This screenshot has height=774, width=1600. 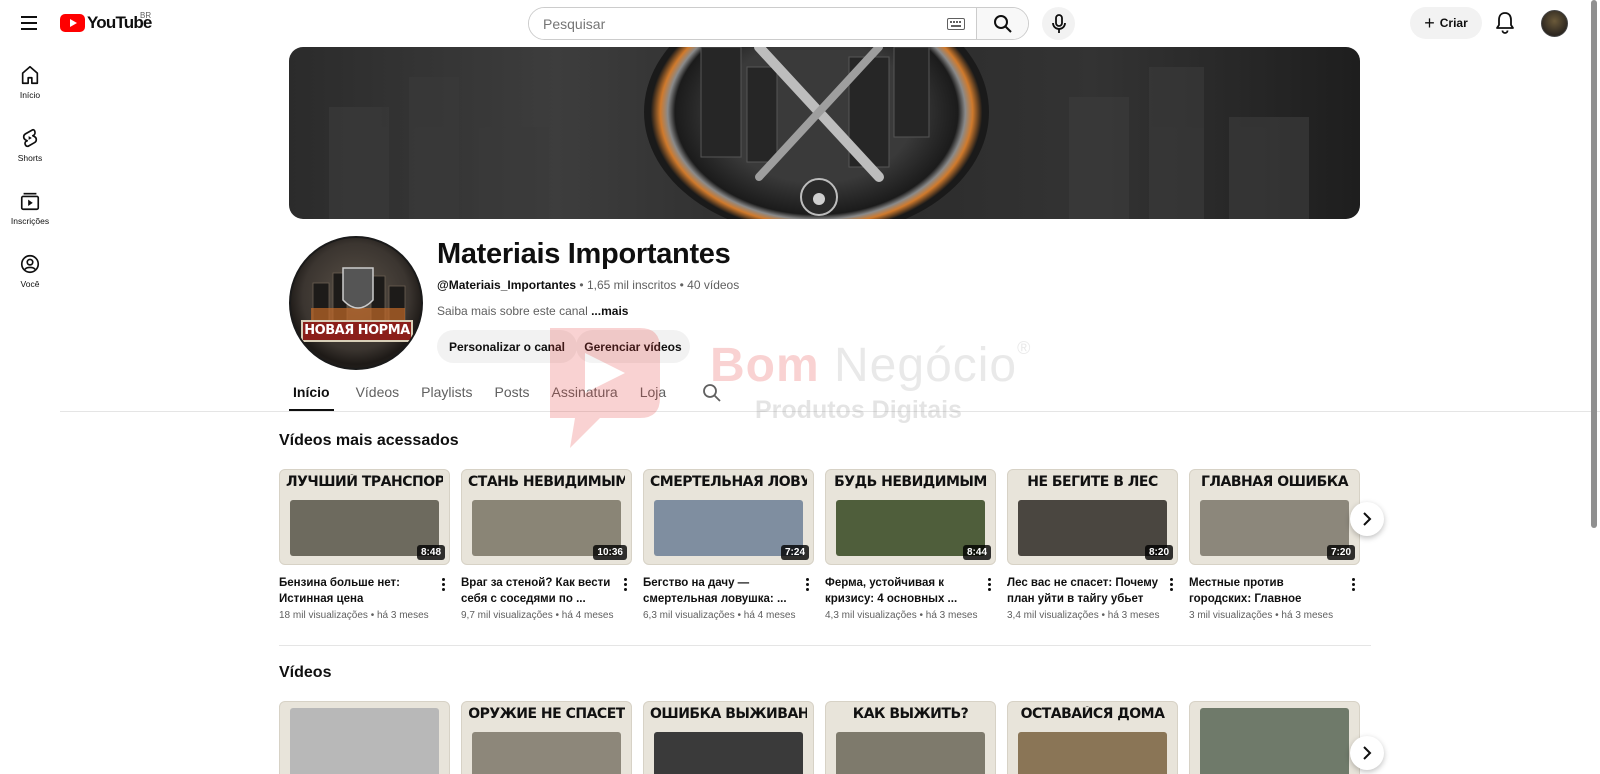 What do you see at coordinates (311, 392) in the screenshot?
I see `tab-home: Início` at bounding box center [311, 392].